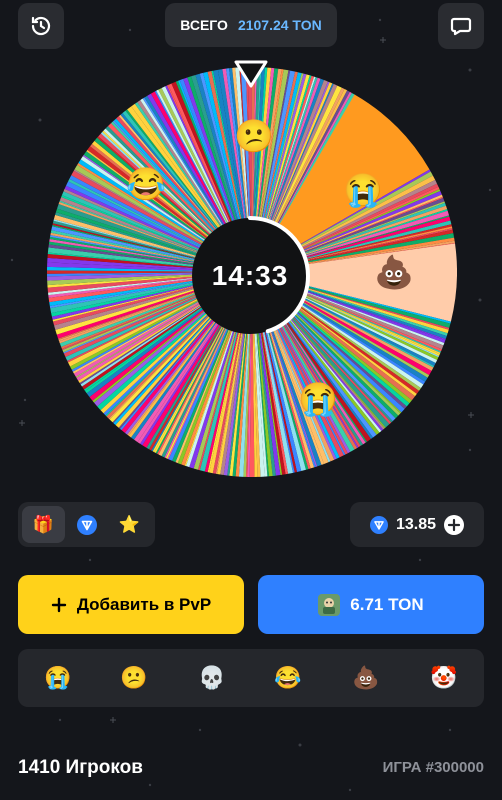 Image resolution: width=502 pixels, height=800 pixels. I want to click on balance-pill: 13.85, so click(417, 524).